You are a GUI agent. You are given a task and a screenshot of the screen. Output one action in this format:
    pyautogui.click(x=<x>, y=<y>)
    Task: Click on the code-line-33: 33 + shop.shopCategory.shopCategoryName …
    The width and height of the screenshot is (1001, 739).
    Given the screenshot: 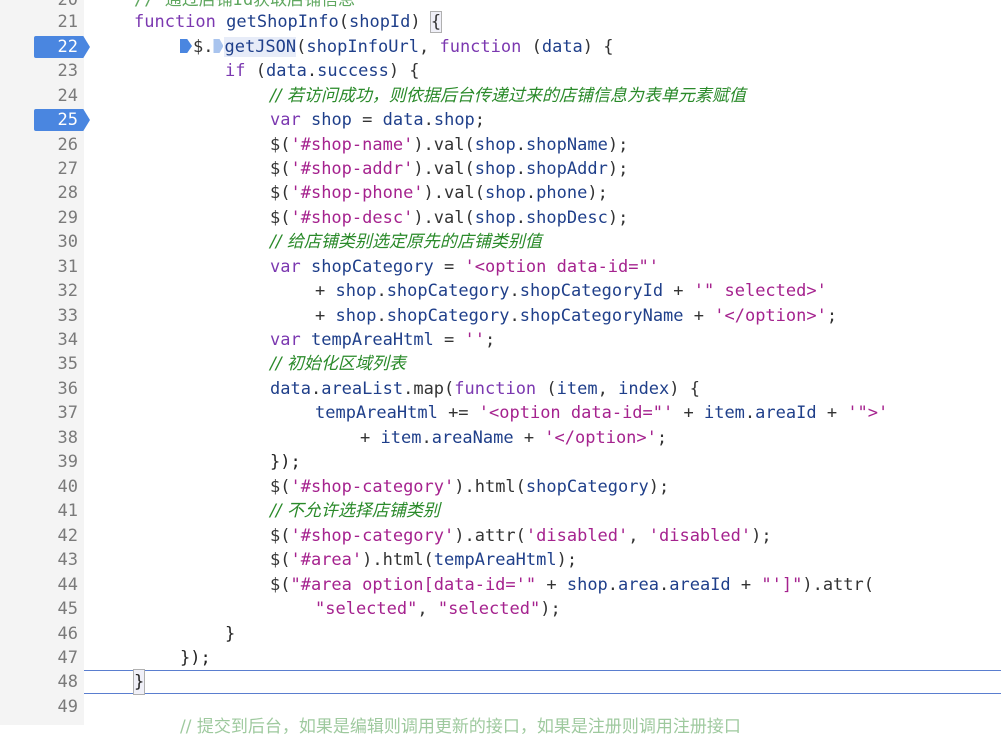 What is the action you would take?
    pyautogui.click(x=500, y=316)
    